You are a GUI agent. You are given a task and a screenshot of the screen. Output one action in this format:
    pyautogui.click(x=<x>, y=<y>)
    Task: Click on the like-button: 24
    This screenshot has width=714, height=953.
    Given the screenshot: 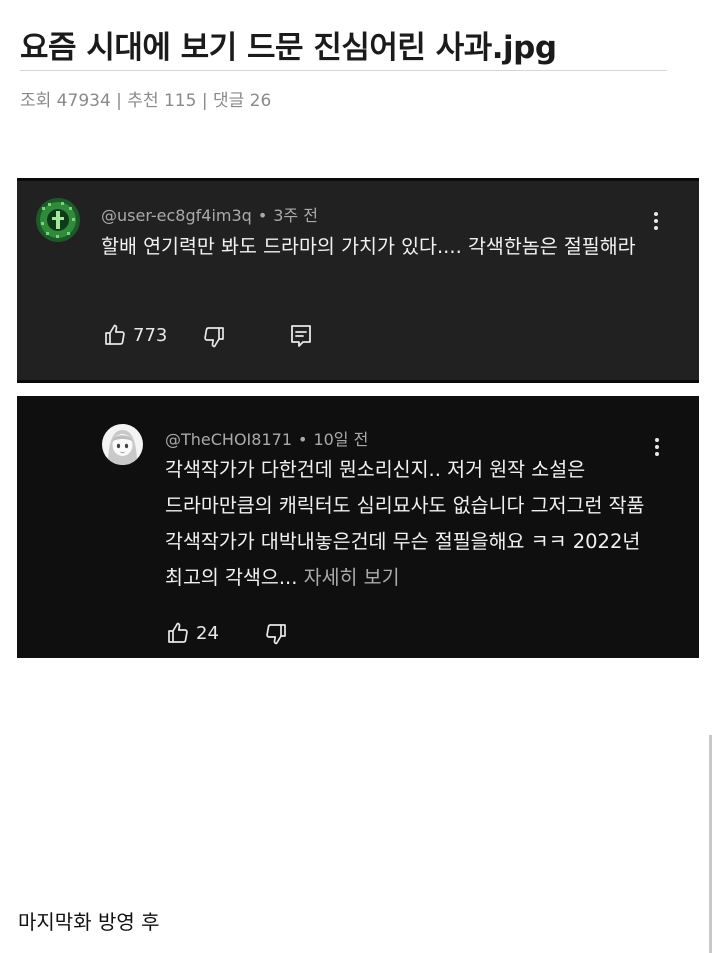 What is the action you would take?
    pyautogui.click(x=192, y=633)
    